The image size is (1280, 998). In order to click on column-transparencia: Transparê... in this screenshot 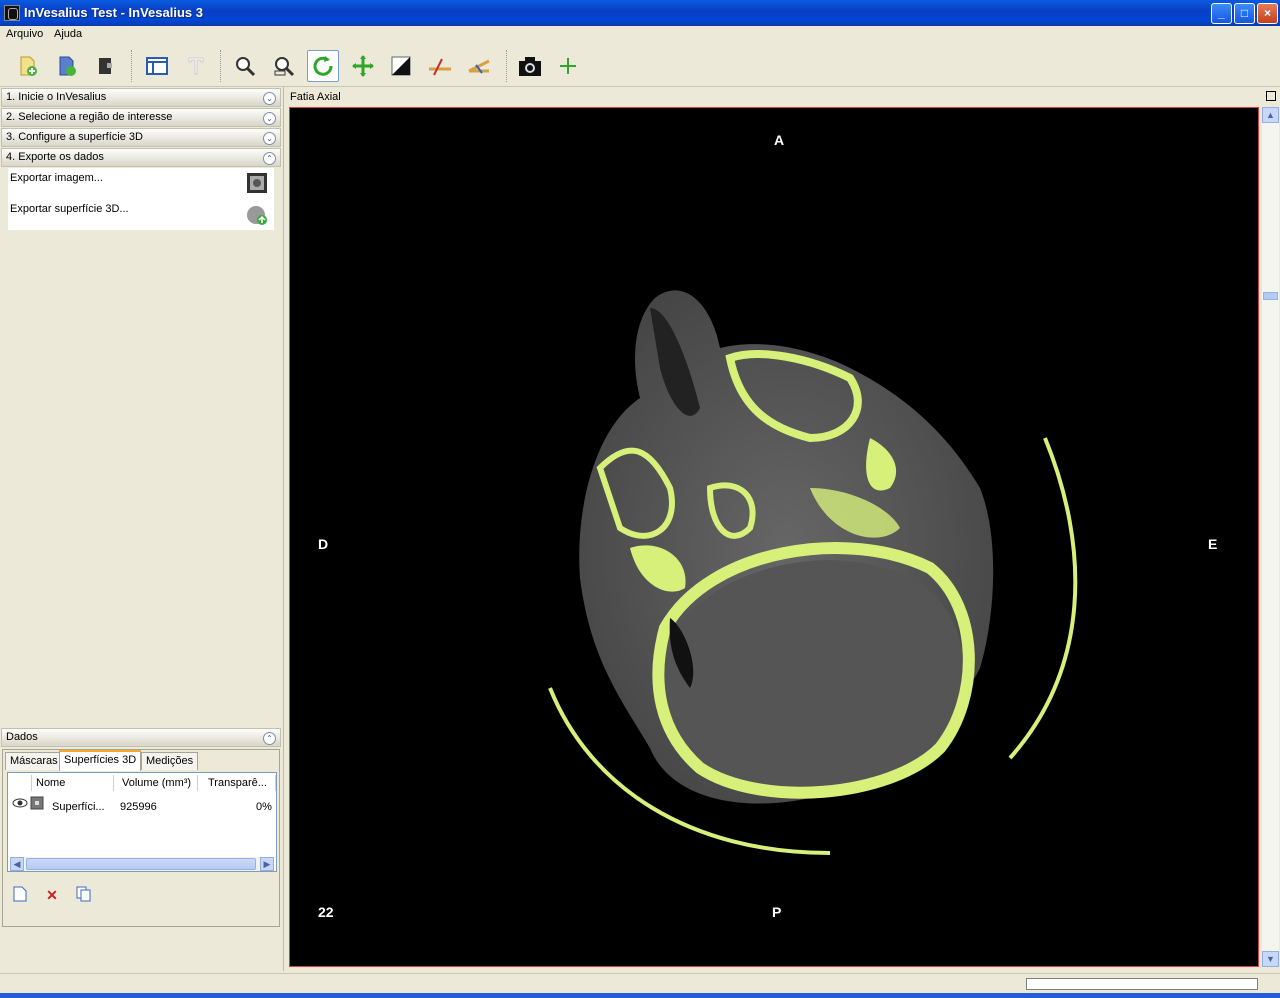, I will do `click(242, 783)`.